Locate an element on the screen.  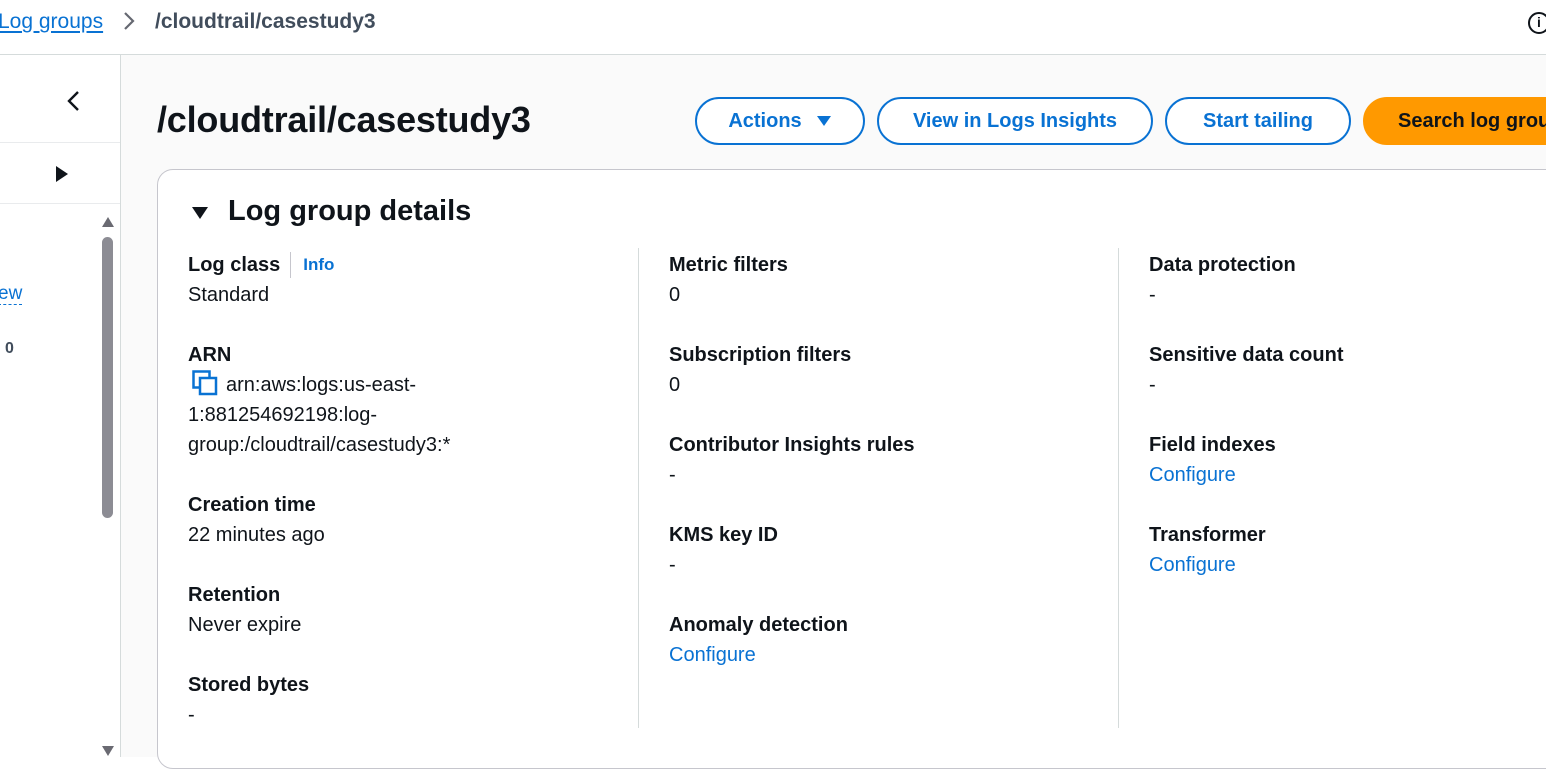
arn-label: ARN is located at coordinates (210, 355).